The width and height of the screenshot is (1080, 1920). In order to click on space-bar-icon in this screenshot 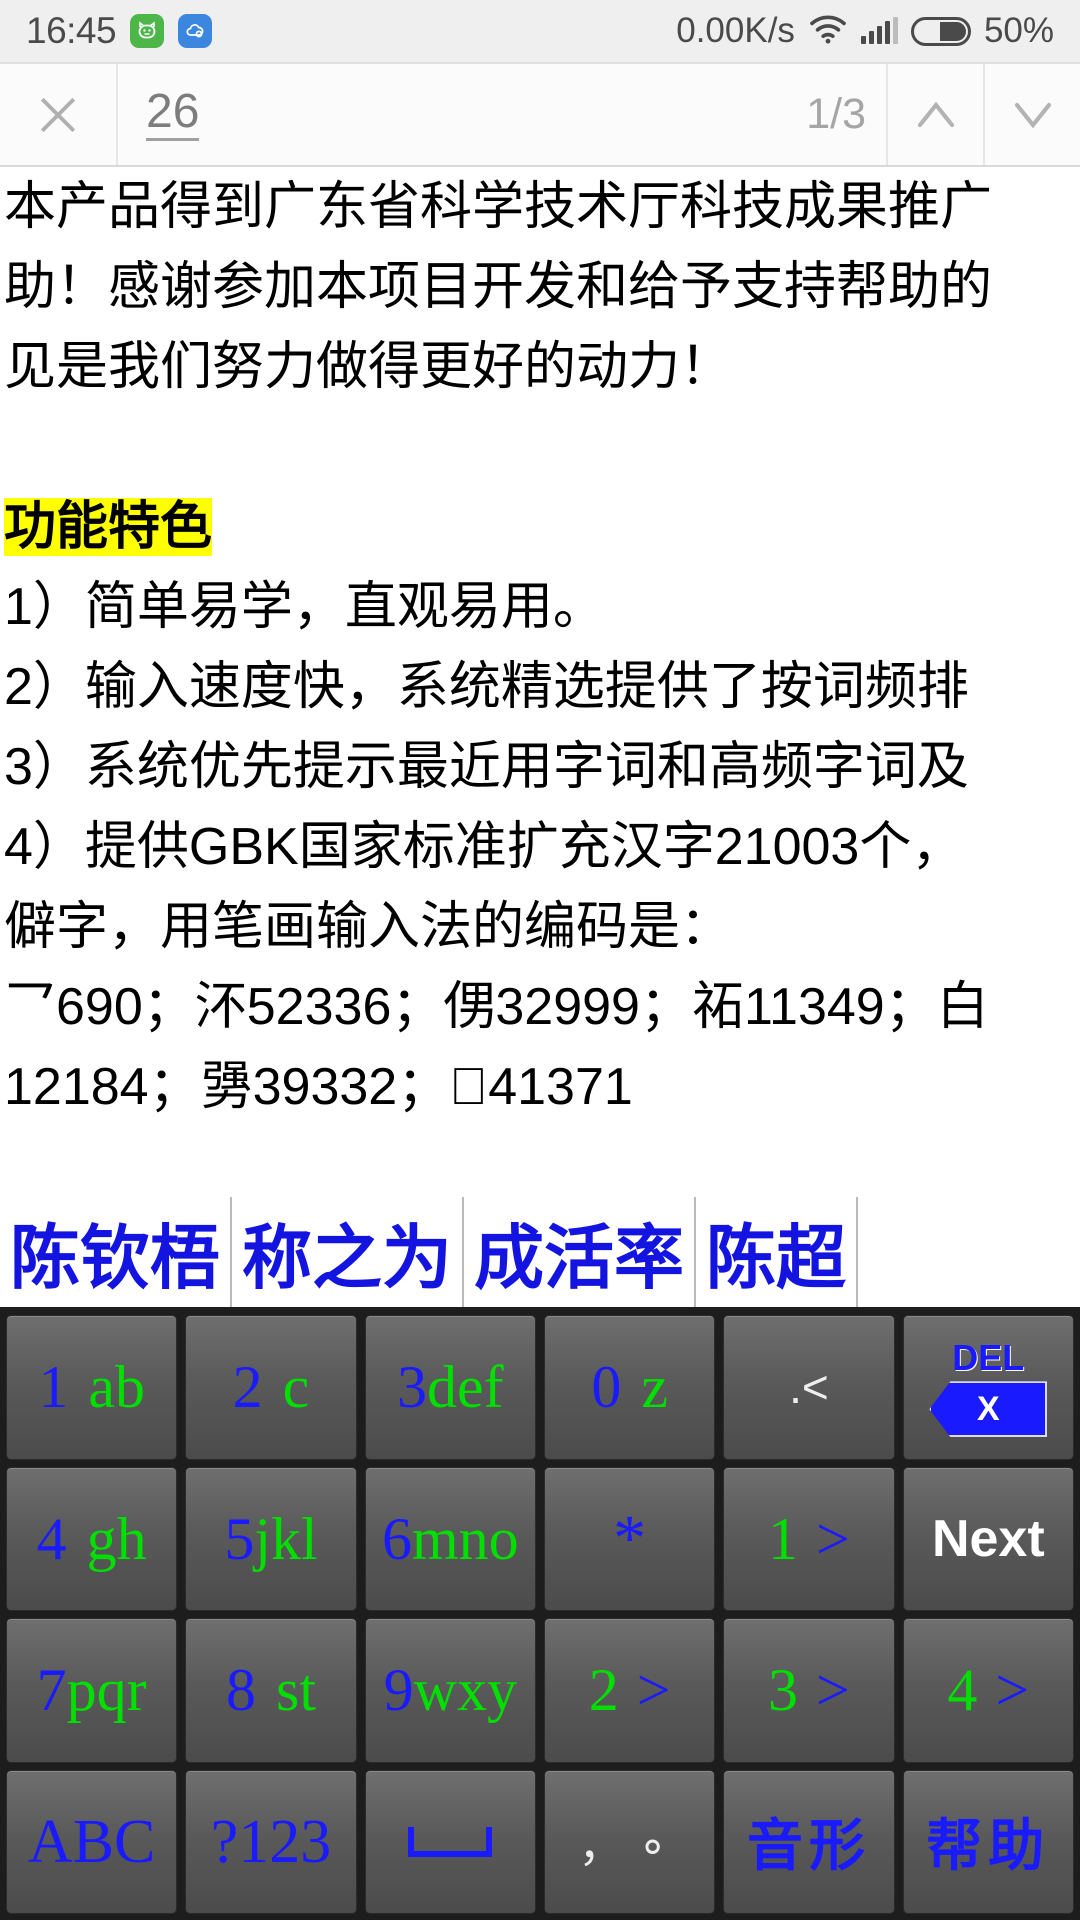, I will do `click(450, 1841)`.